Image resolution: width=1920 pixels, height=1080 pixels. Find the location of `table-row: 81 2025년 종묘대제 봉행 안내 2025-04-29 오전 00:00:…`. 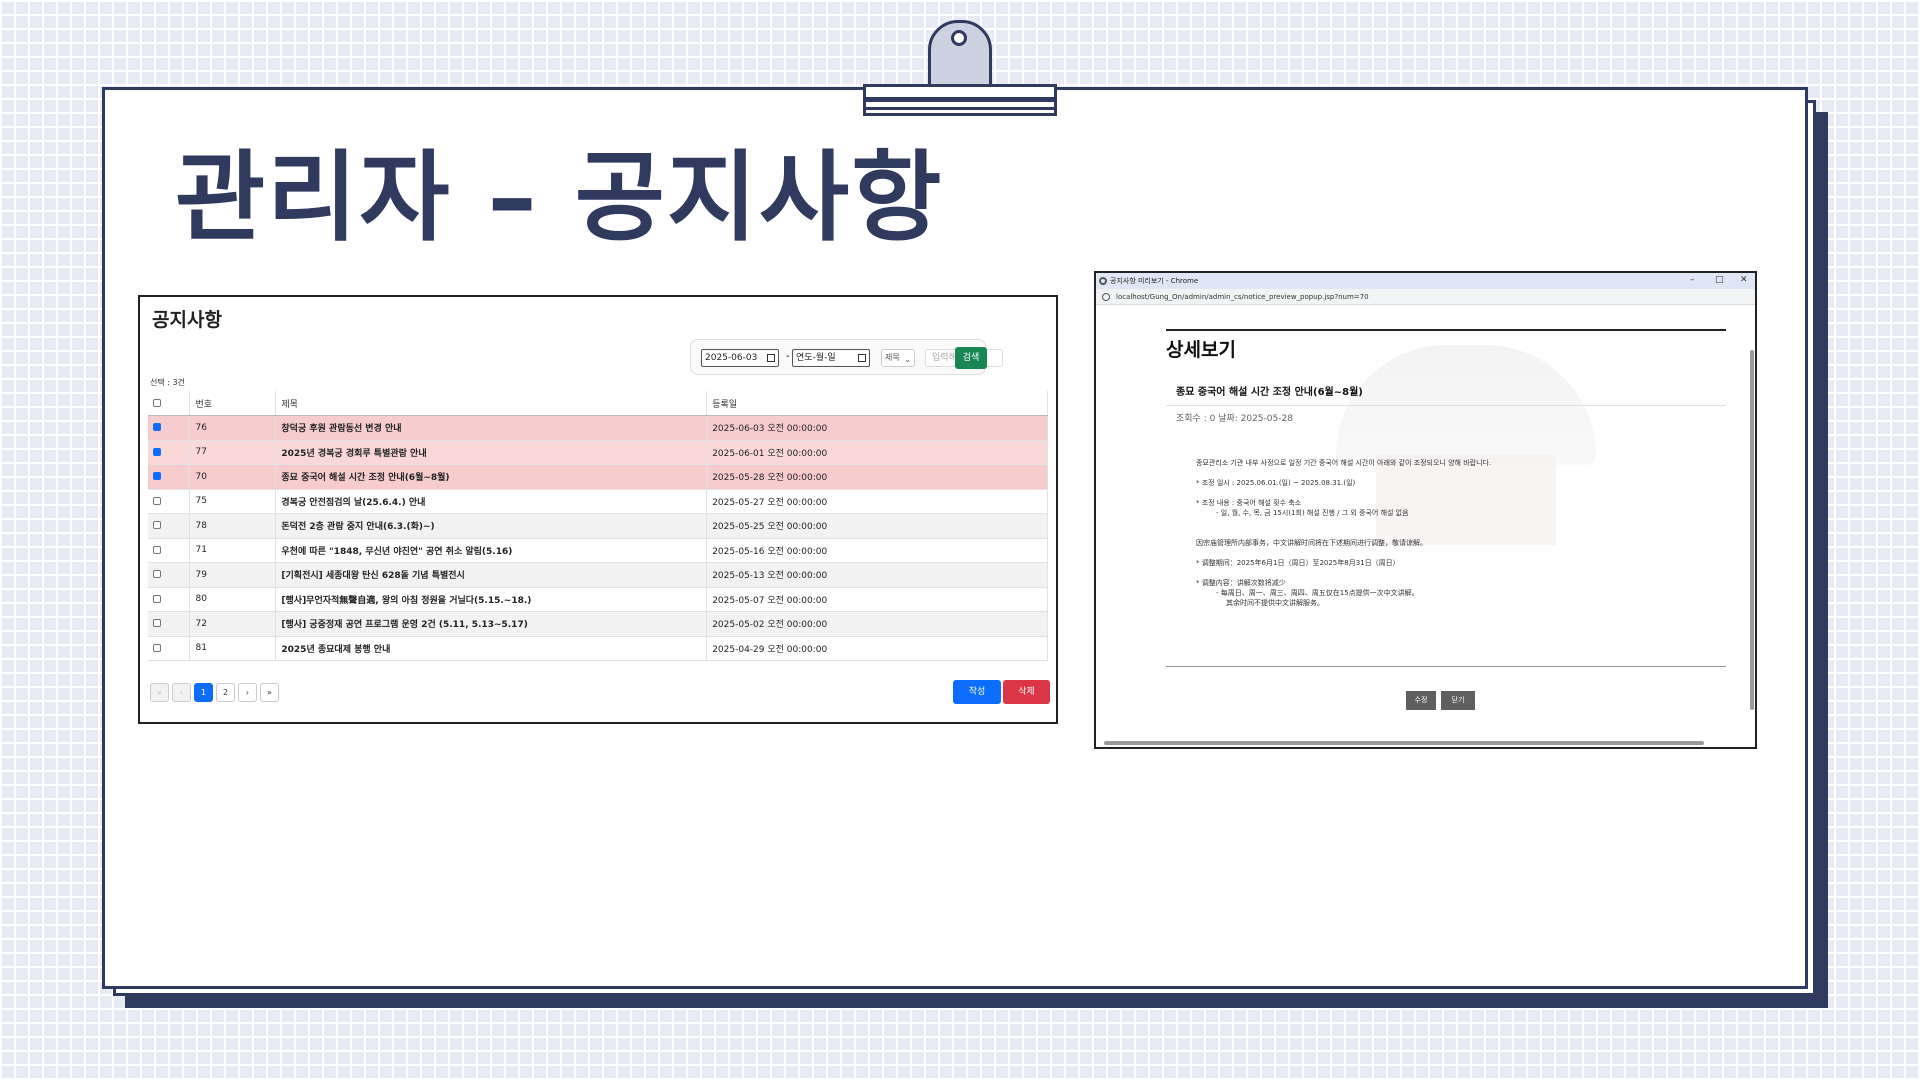

table-row: 81 2025년 종묘대제 봉행 안내 2025-04-29 오전 00:00:… is located at coordinates (598, 648).